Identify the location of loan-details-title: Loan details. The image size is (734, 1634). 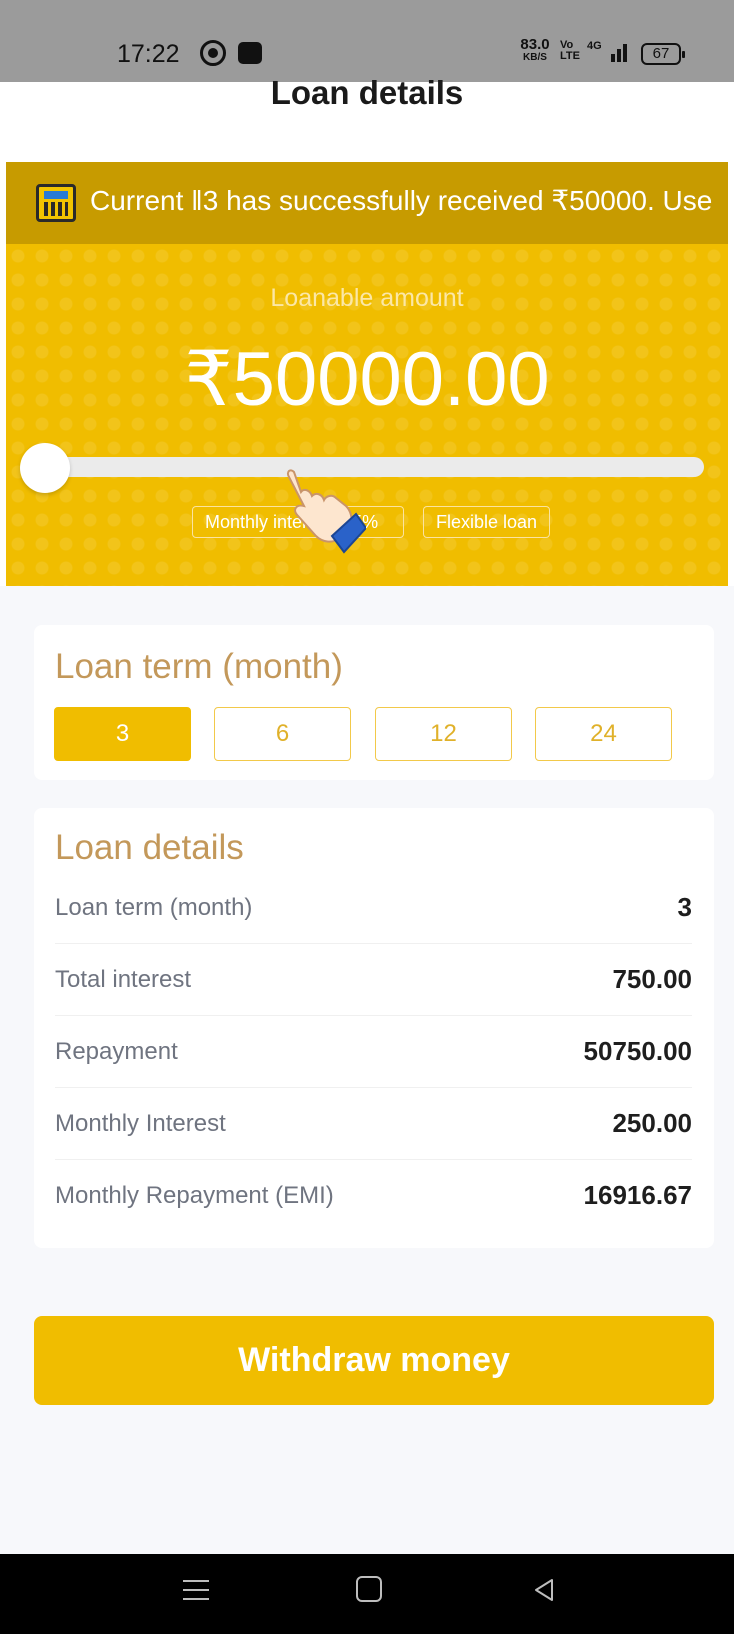
(149, 847).